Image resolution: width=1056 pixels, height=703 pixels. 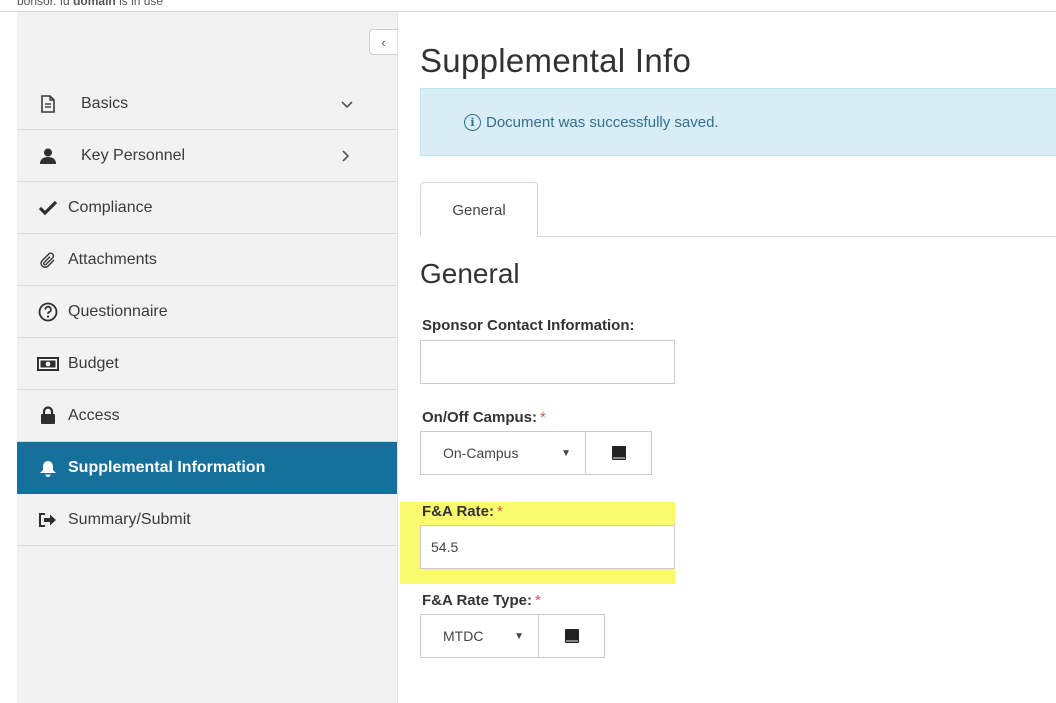 I want to click on sidebar-item-label: Compliance, so click(x=110, y=207).